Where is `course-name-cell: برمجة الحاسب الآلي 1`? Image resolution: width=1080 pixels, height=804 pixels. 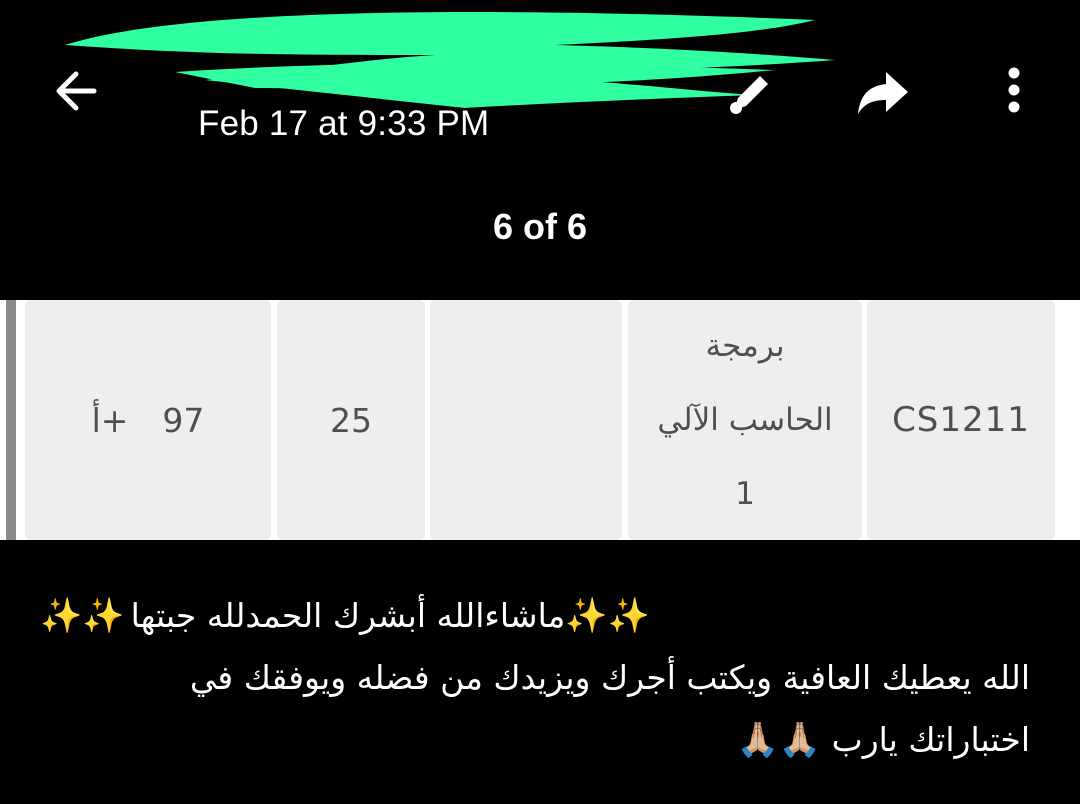 course-name-cell: برمجة الحاسب الآلي 1 is located at coordinates (745, 420).